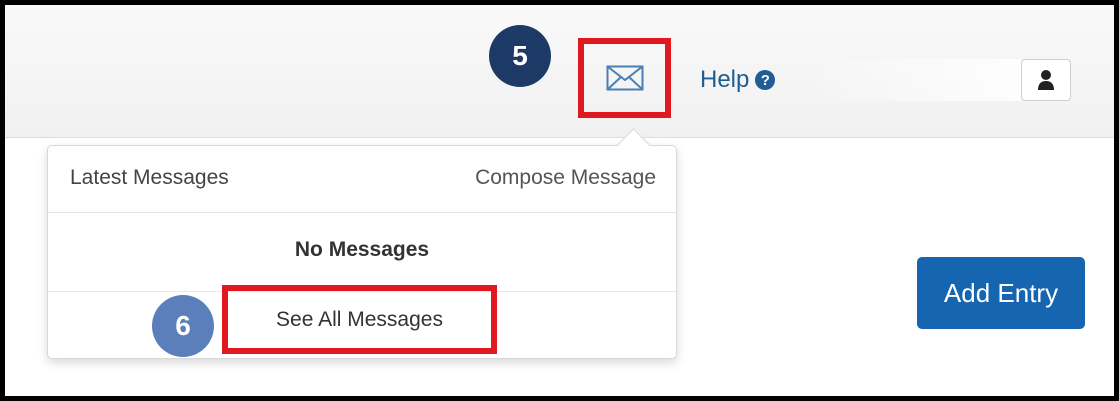  I want to click on messages-button, so click(624, 78).